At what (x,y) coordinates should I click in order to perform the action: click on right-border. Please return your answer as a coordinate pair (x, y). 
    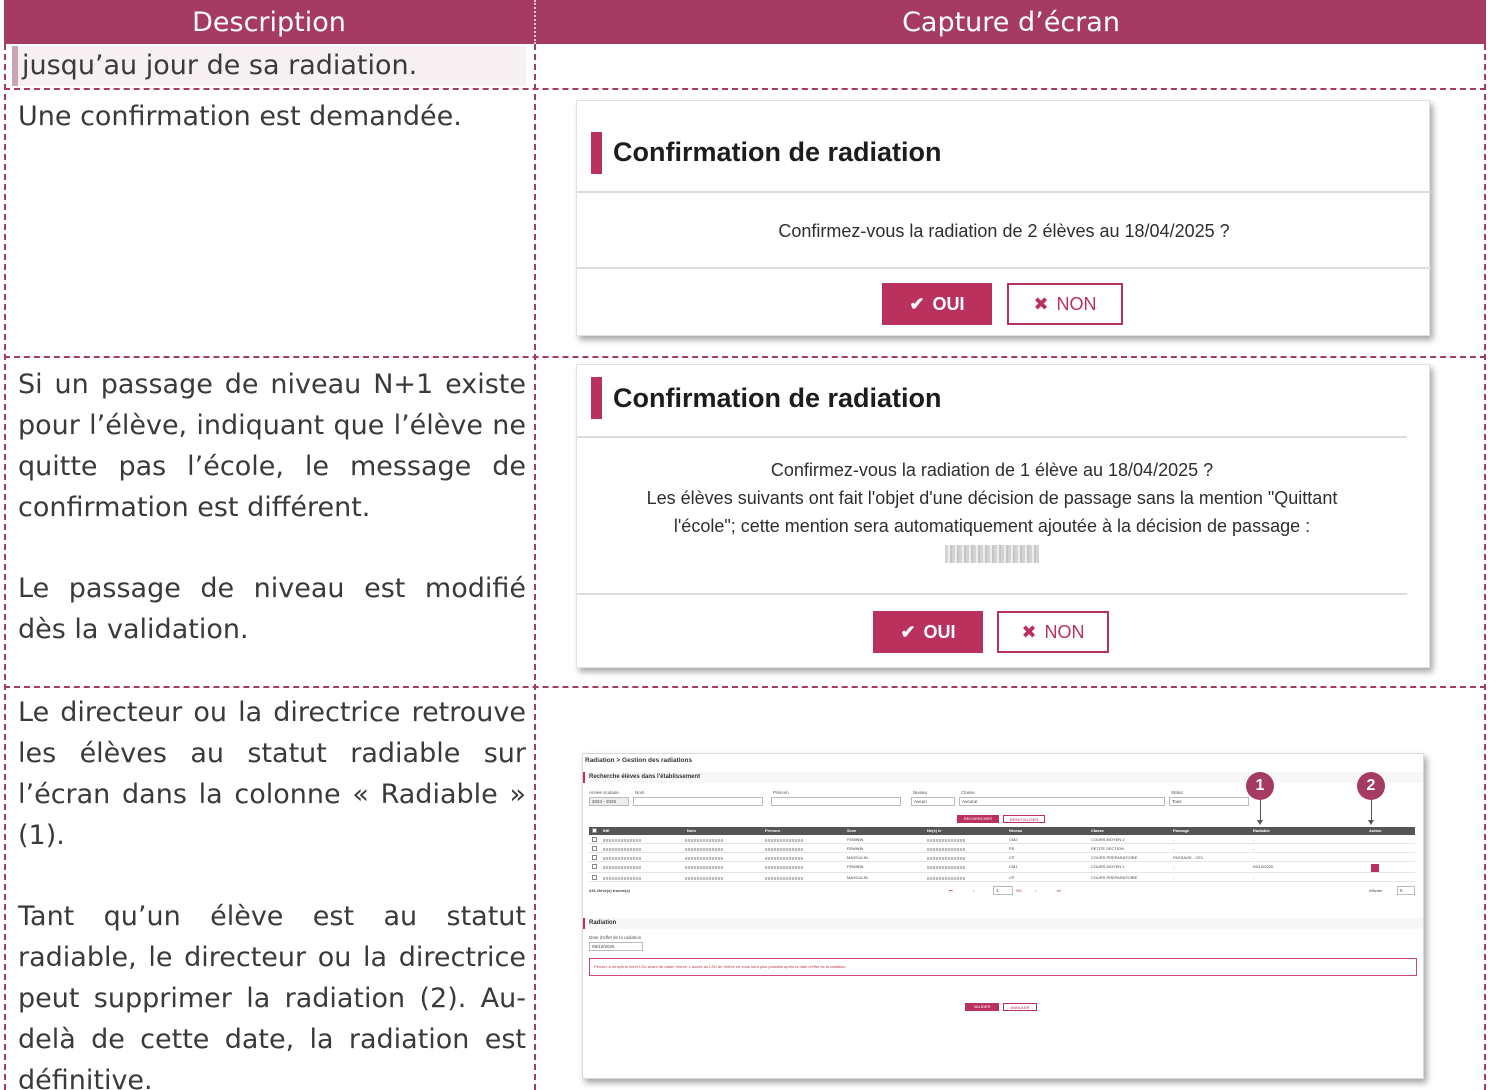
    Looking at the image, I should click on (1485, 567).